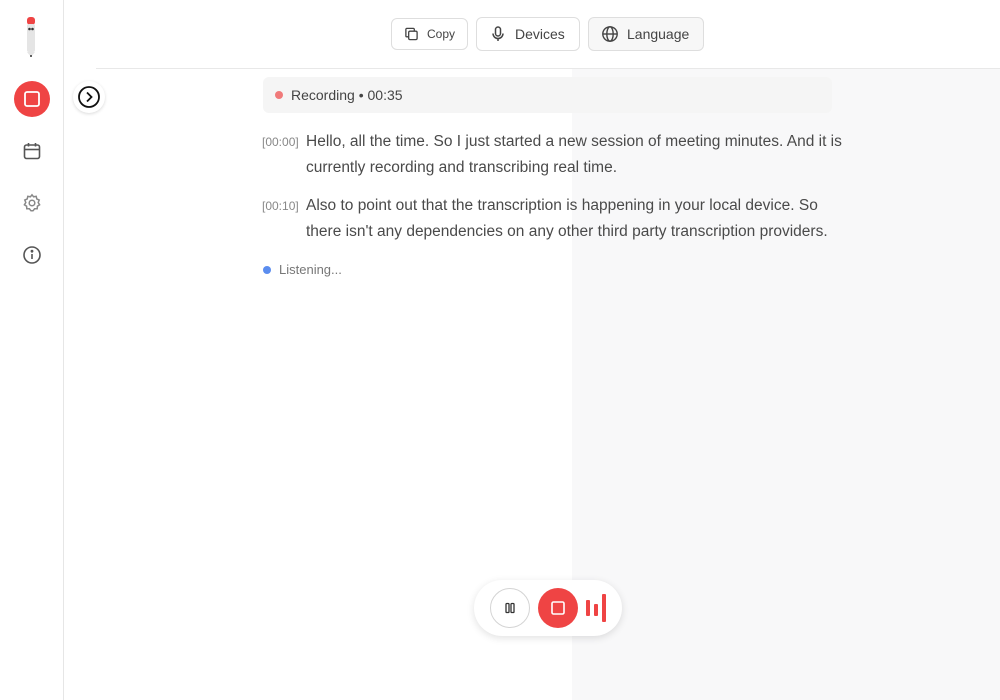  I want to click on sidebar-toggle-button, so click(89, 97).